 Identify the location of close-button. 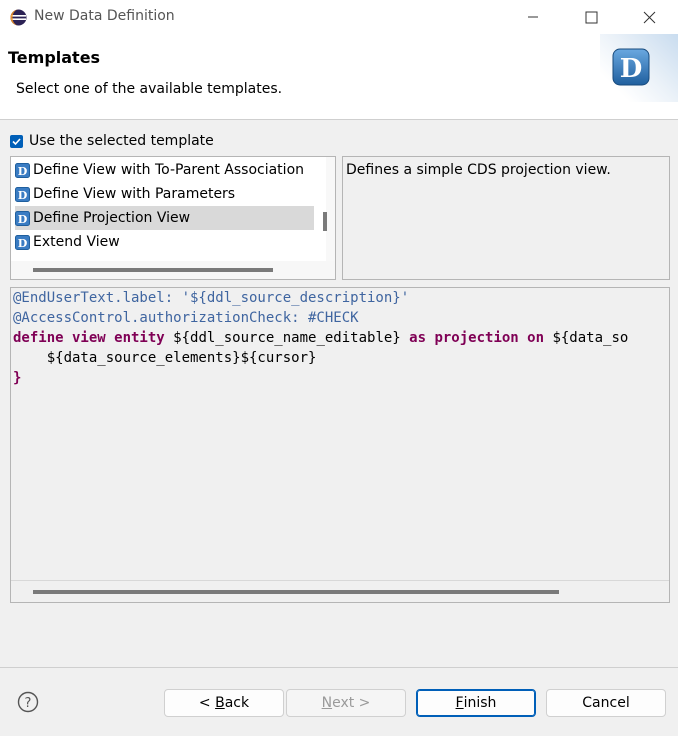
(649, 17).